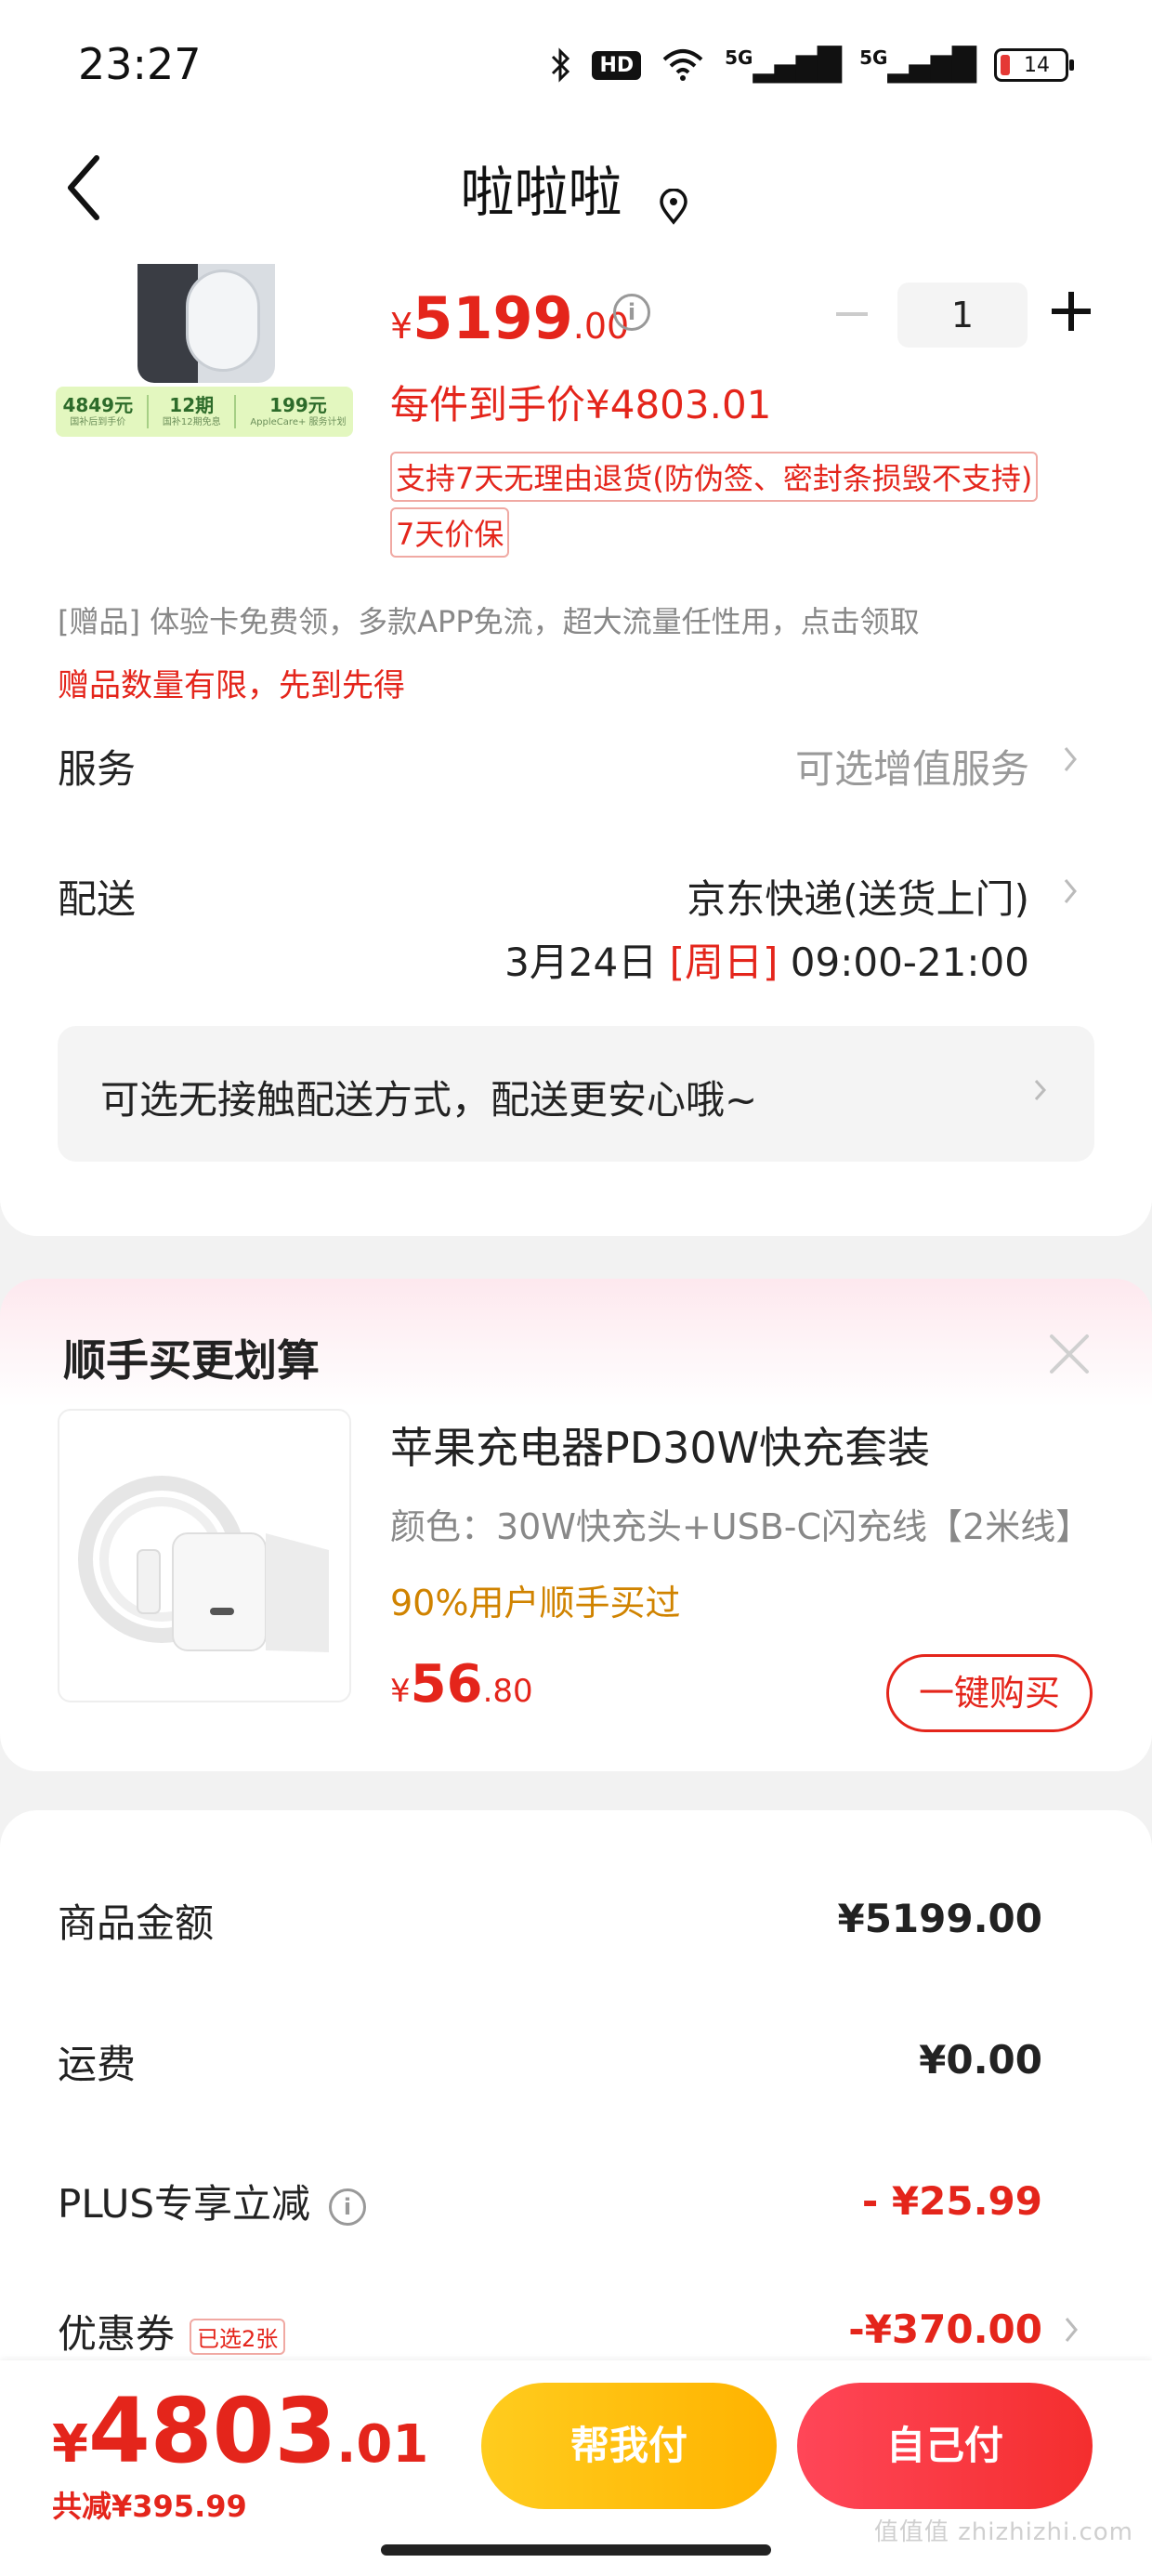 This screenshot has height=2576, width=1152. What do you see at coordinates (945, 2446) in the screenshot?
I see `pay-myself-button: 自己付` at bounding box center [945, 2446].